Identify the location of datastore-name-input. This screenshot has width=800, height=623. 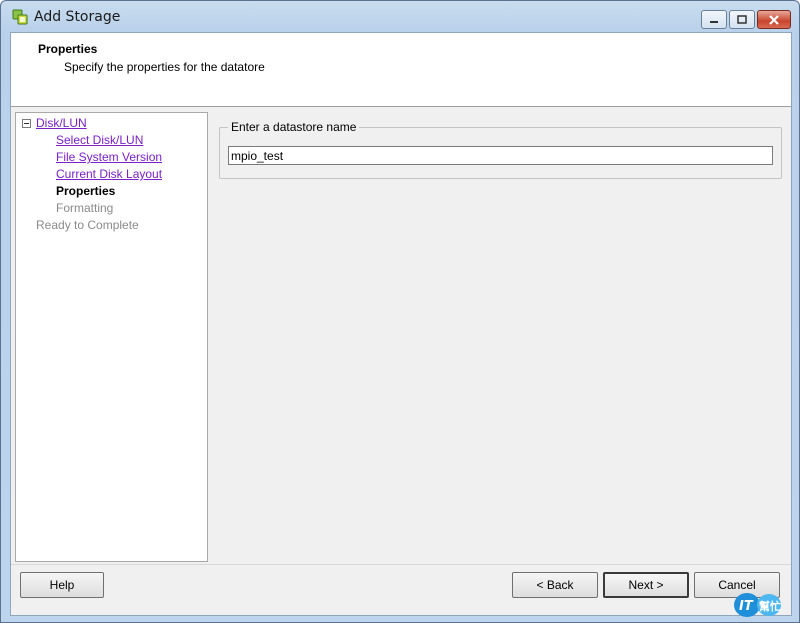
(500, 155).